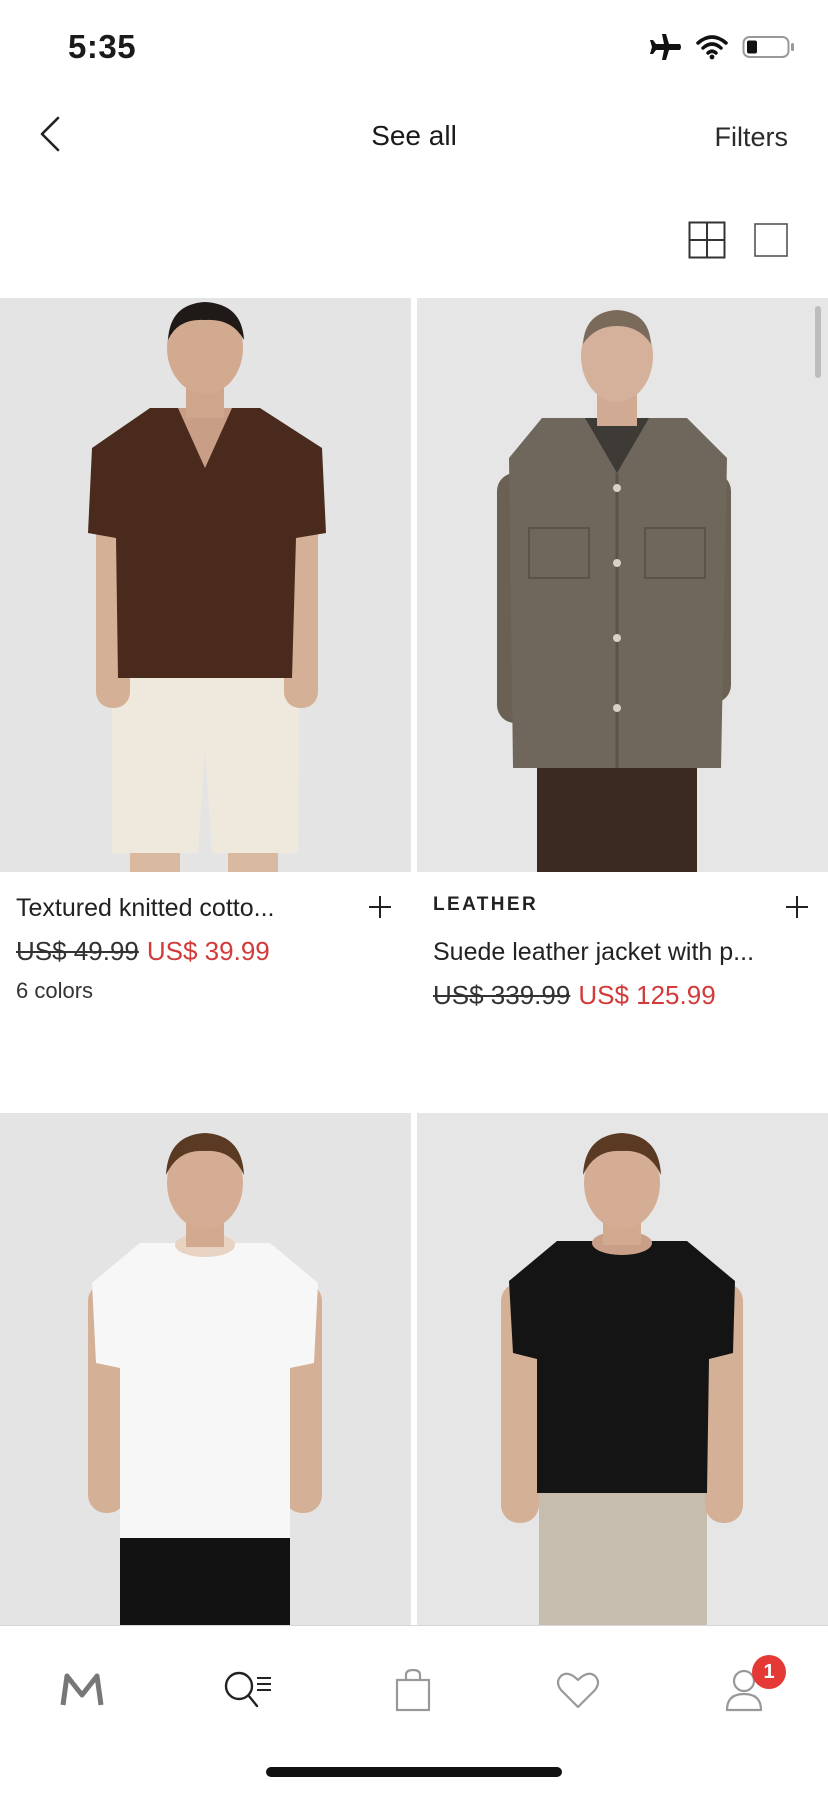 The width and height of the screenshot is (828, 1793). I want to click on filters-button: Filters, so click(752, 137).